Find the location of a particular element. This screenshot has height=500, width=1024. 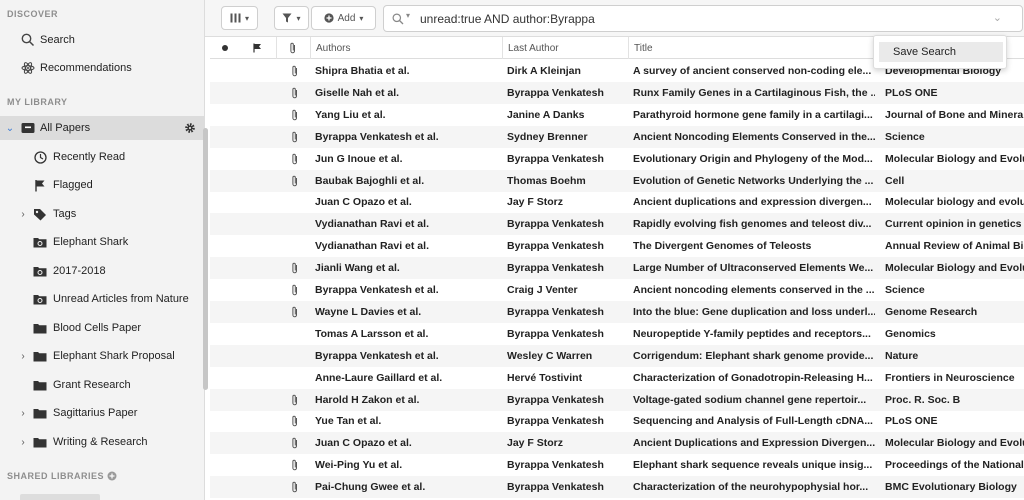

authors-cell: Shipra Bhatia et al. is located at coordinates (362, 71).